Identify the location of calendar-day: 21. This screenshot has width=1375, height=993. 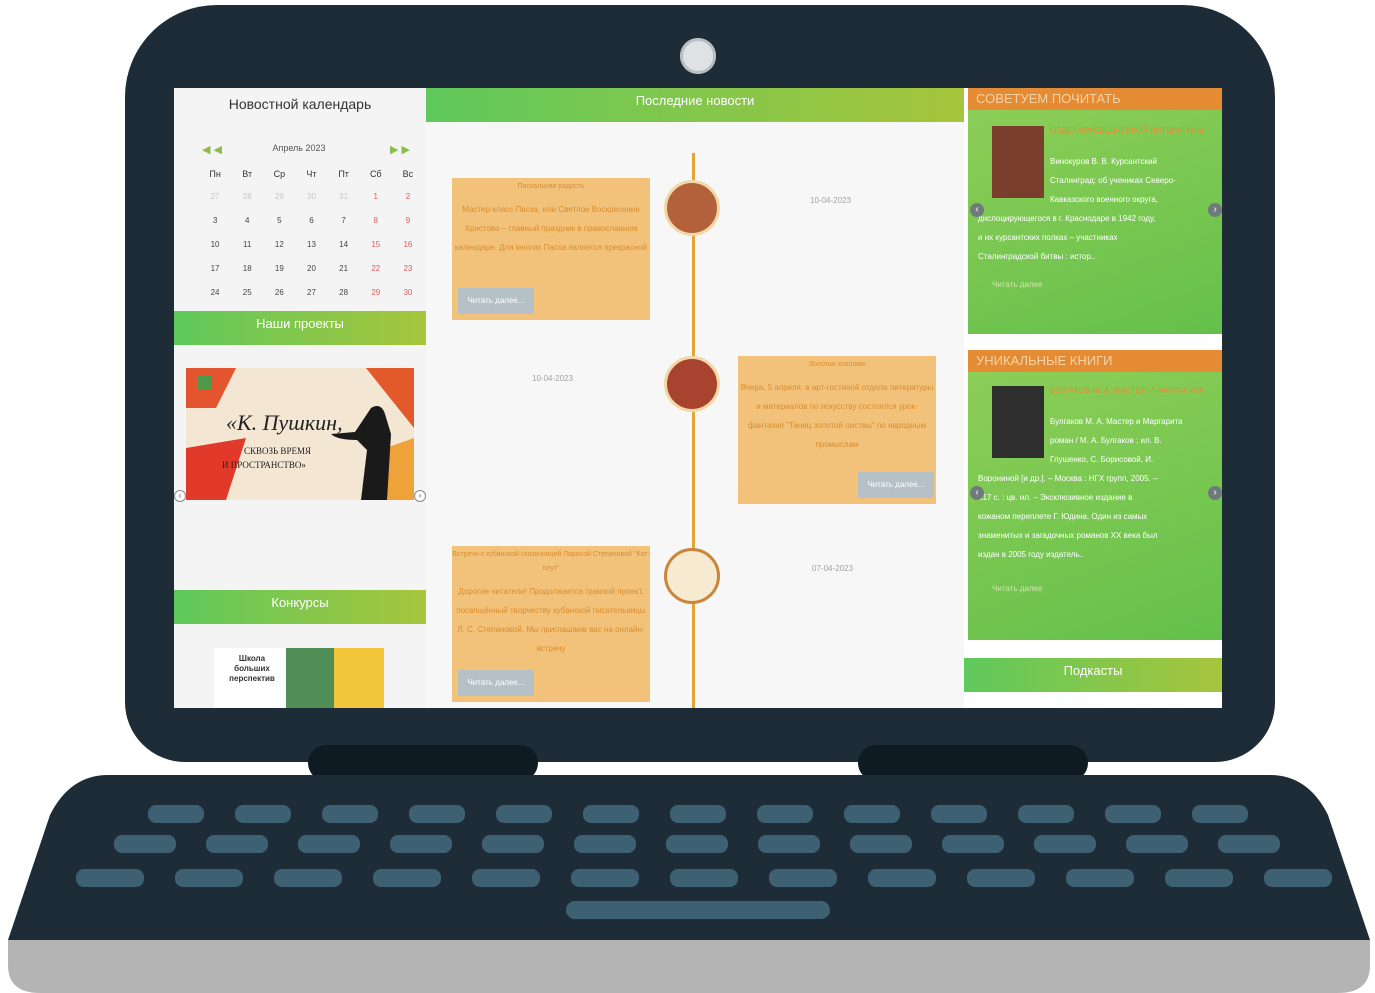
(344, 268).